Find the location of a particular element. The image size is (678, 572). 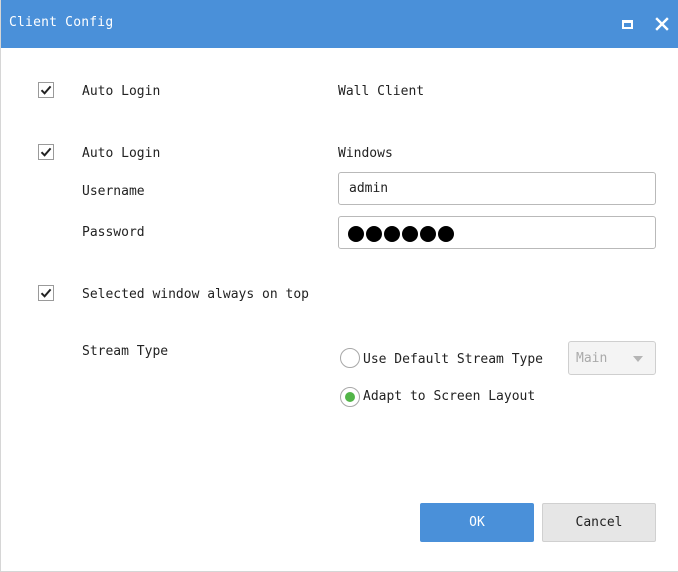

cancel-button: Cancel is located at coordinates (599, 522).